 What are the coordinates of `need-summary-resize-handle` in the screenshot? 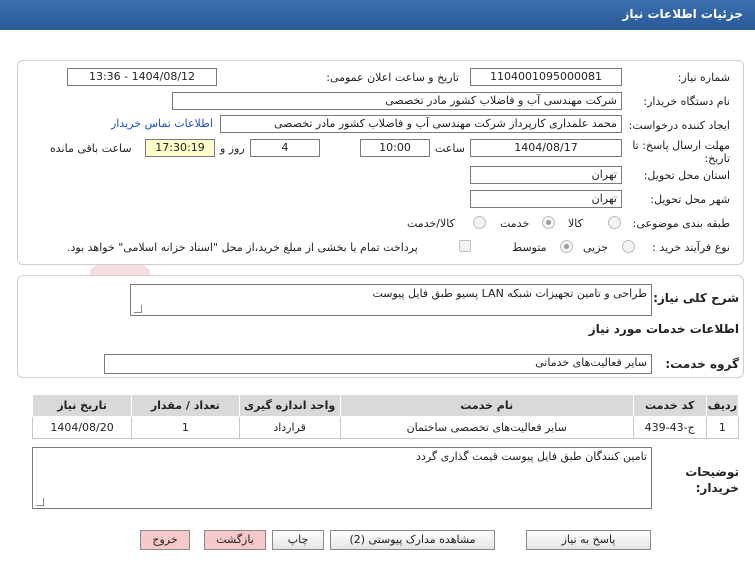 It's located at (138, 309).